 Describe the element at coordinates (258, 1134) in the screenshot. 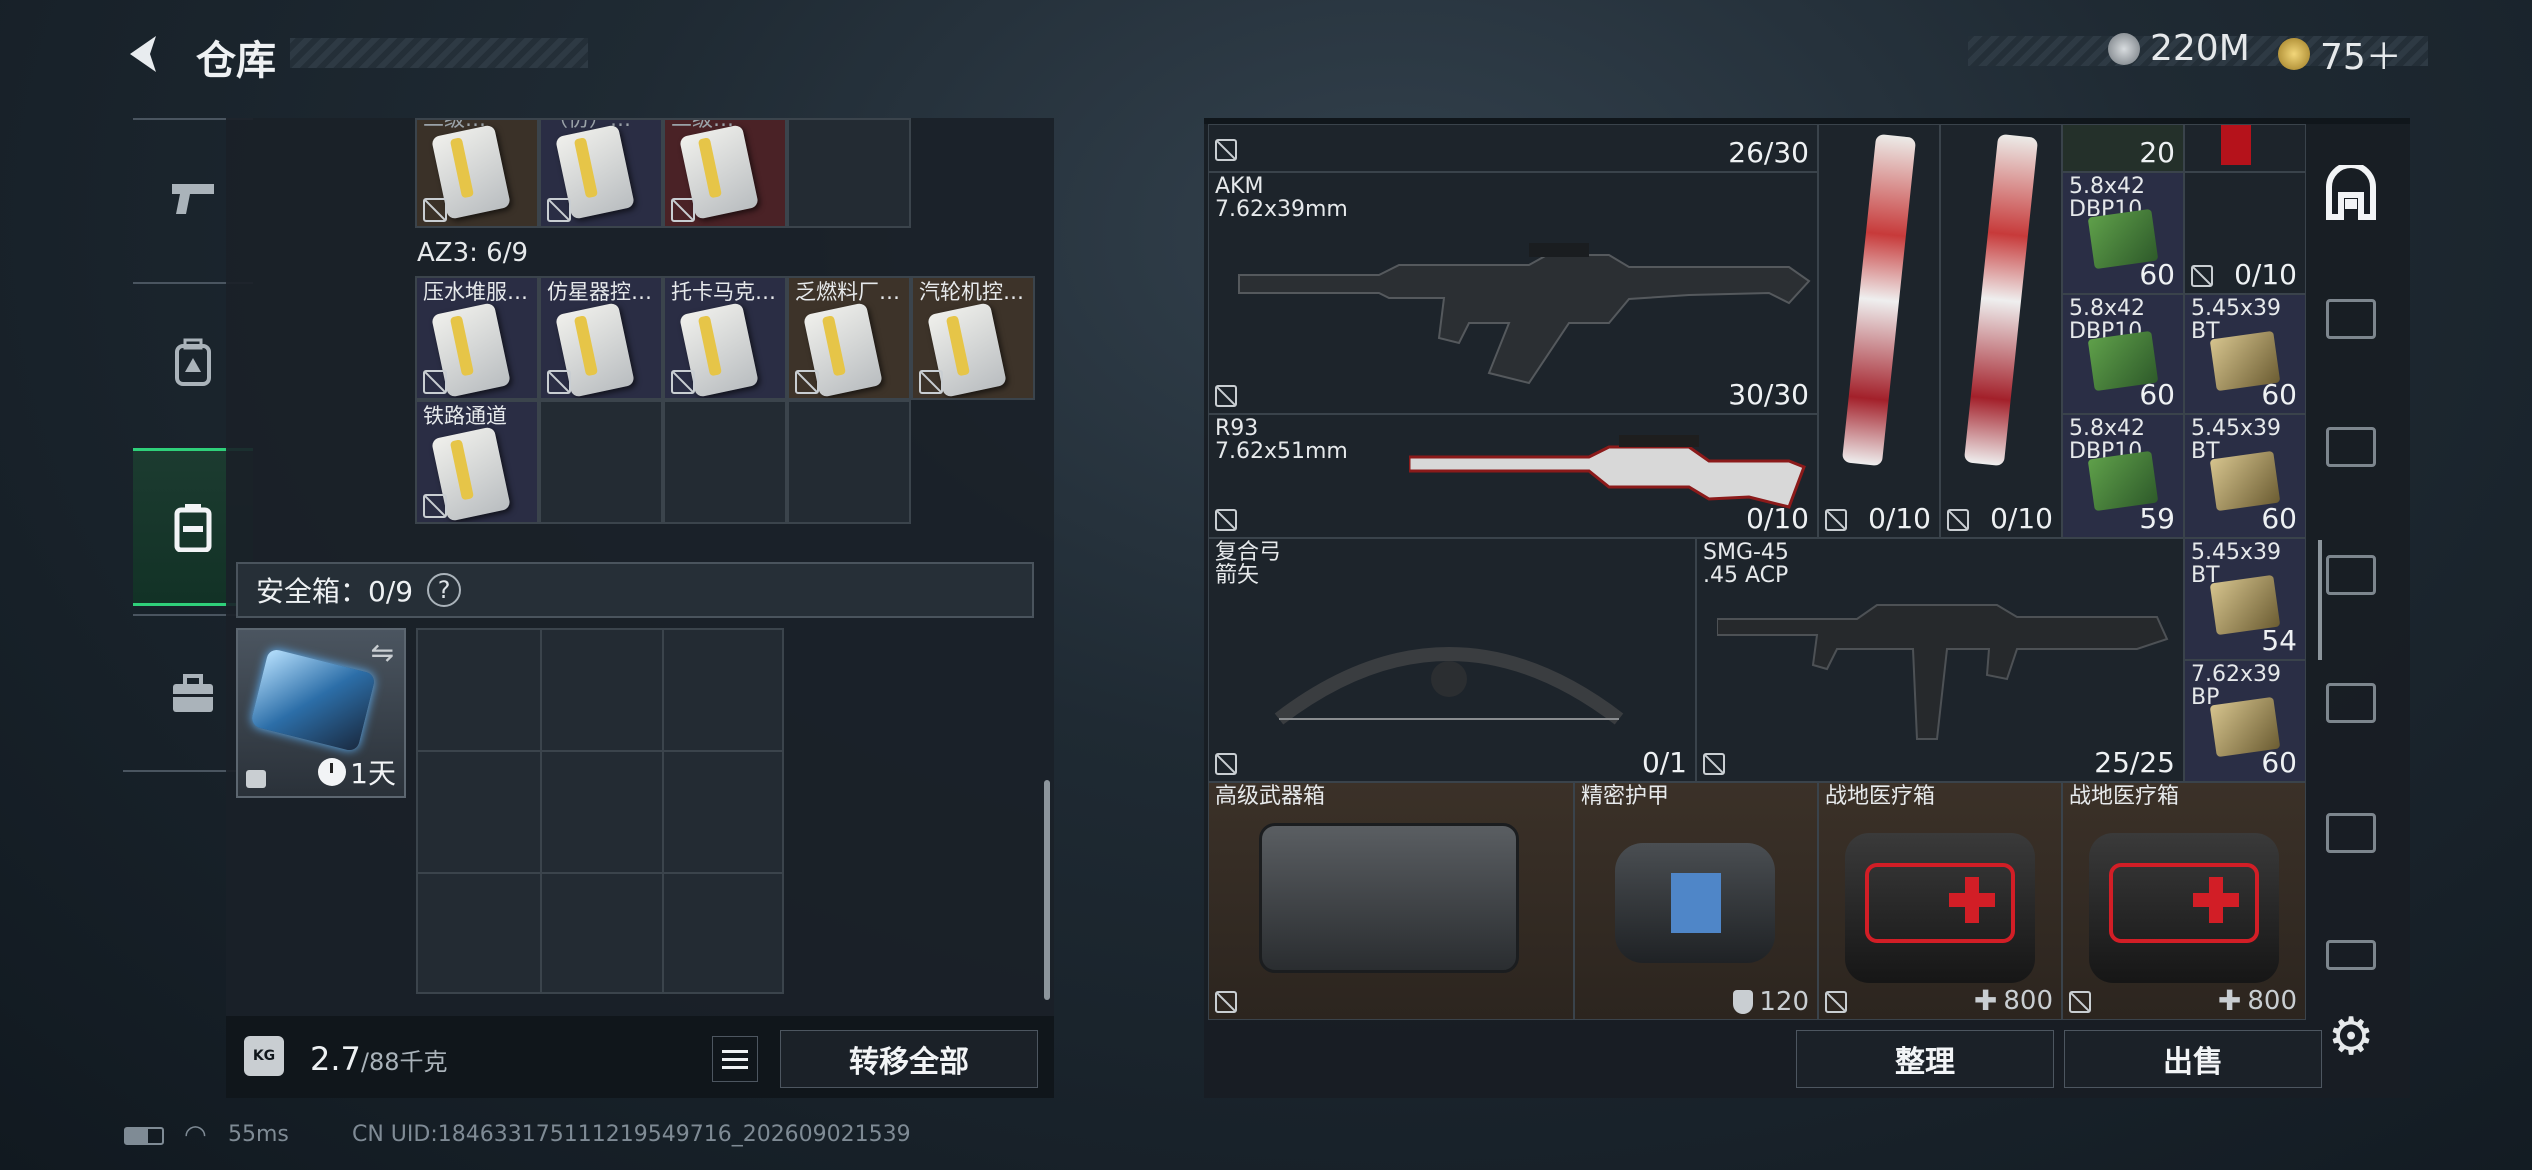

I see `ping: 55ms` at that location.